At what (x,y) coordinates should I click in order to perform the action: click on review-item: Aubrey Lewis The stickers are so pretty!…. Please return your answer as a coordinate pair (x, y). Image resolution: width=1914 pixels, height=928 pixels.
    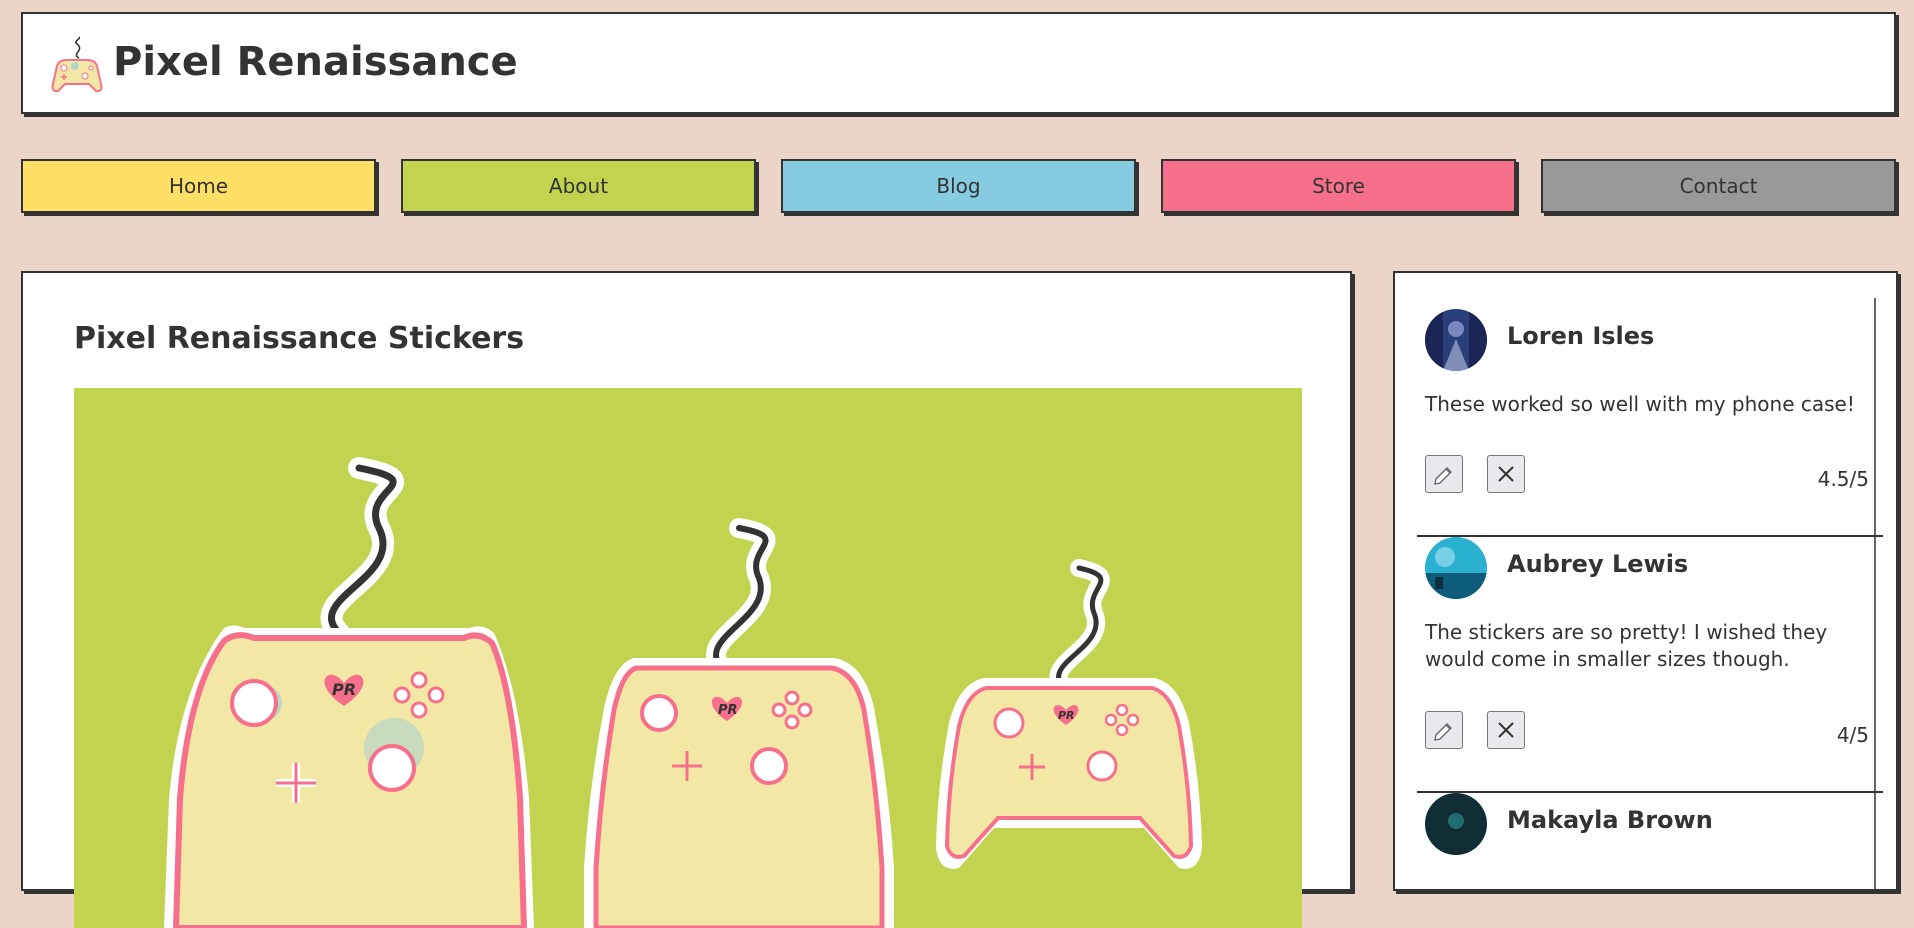
    Looking at the image, I should click on (1650, 665).